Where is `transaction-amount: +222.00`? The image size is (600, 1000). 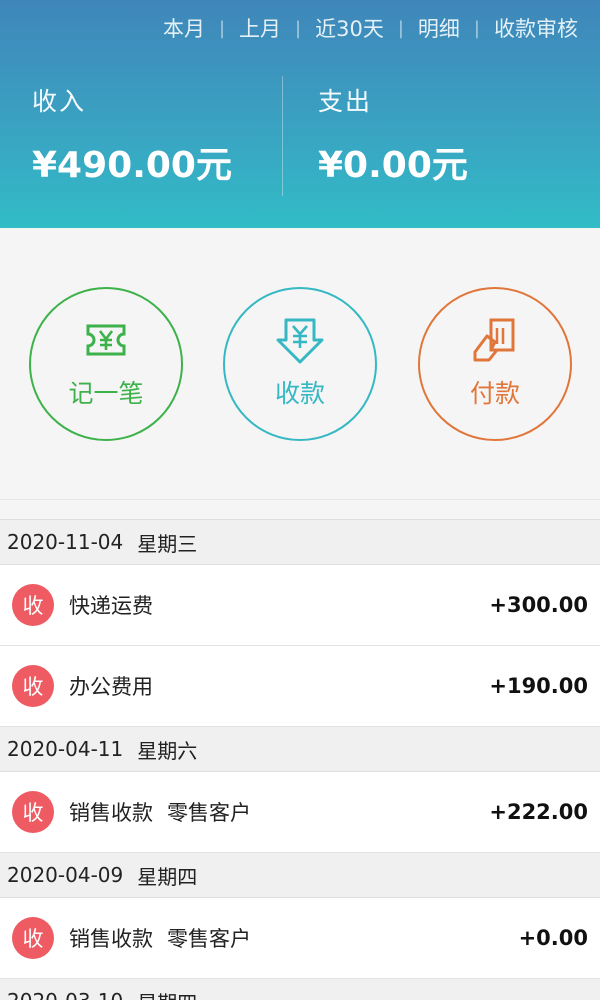 transaction-amount: +222.00 is located at coordinates (538, 812).